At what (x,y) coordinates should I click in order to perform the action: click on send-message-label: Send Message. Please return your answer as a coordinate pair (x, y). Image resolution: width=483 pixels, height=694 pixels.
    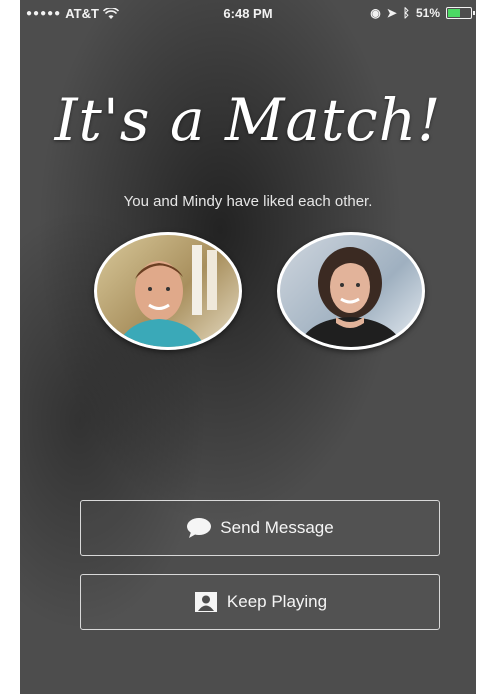
    Looking at the image, I should click on (277, 527).